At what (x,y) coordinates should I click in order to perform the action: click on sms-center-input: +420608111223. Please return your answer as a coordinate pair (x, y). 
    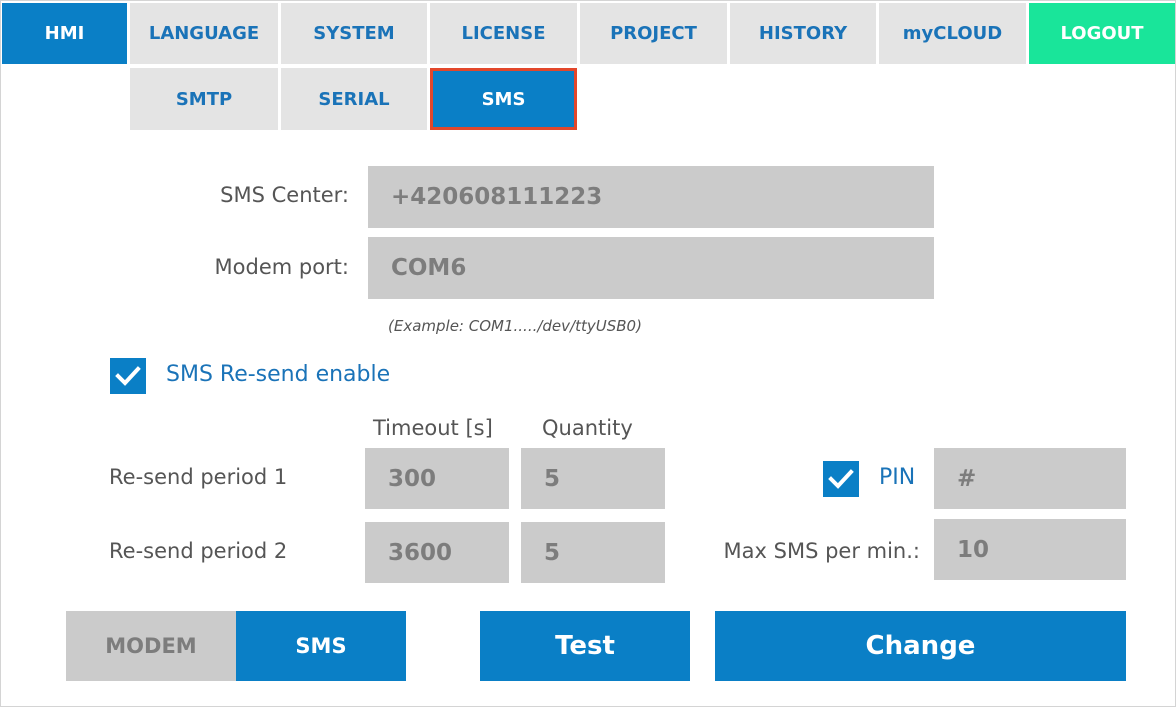
    Looking at the image, I should click on (651, 197).